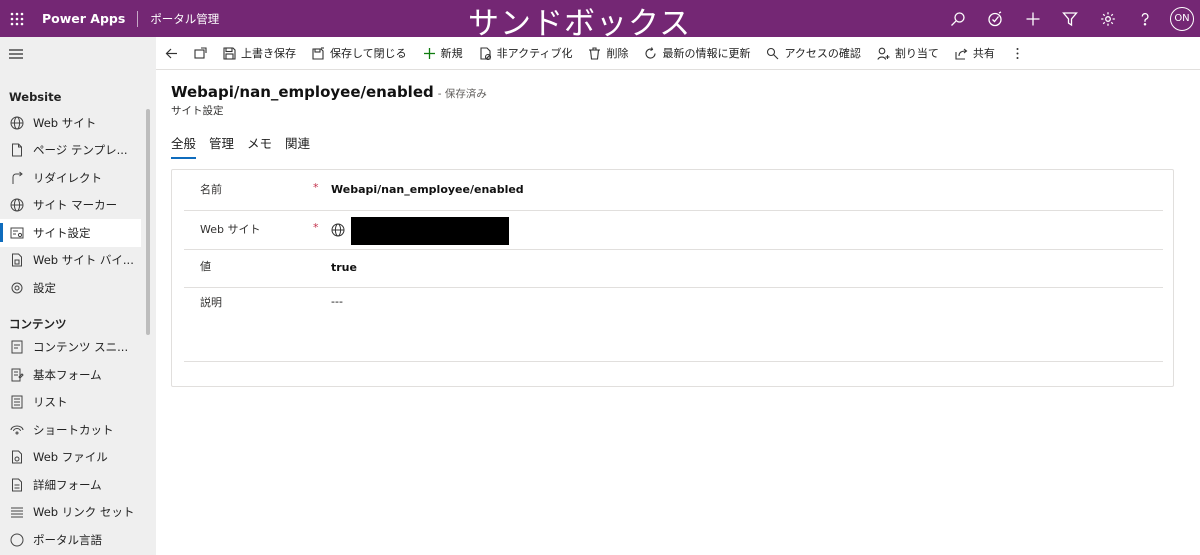 This screenshot has width=1200, height=555. I want to click on value-field: true, so click(344, 267).